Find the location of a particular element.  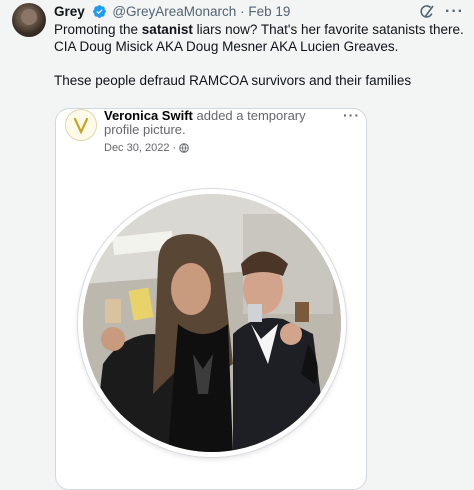

fb-author-name: Veronica Swift is located at coordinates (148, 115).